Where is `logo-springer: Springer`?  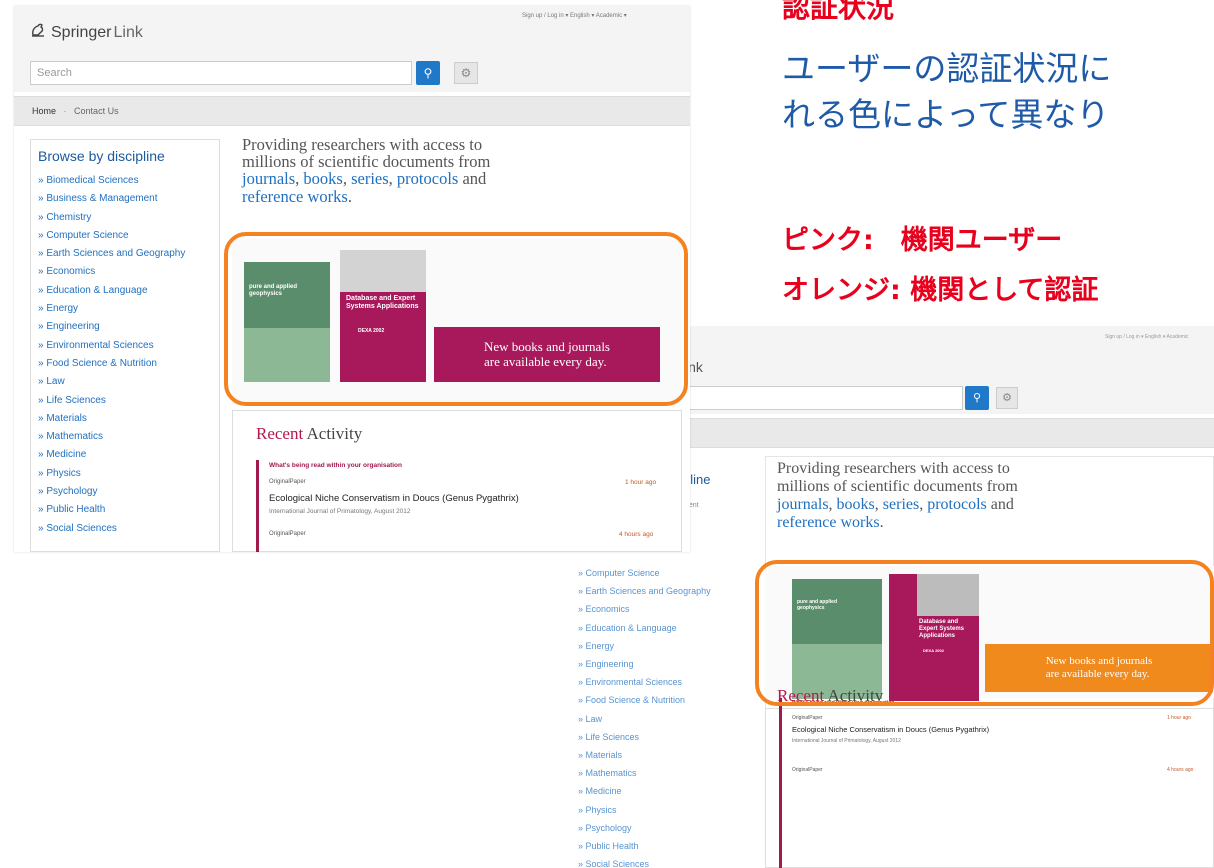 logo-springer: Springer is located at coordinates (81, 32).